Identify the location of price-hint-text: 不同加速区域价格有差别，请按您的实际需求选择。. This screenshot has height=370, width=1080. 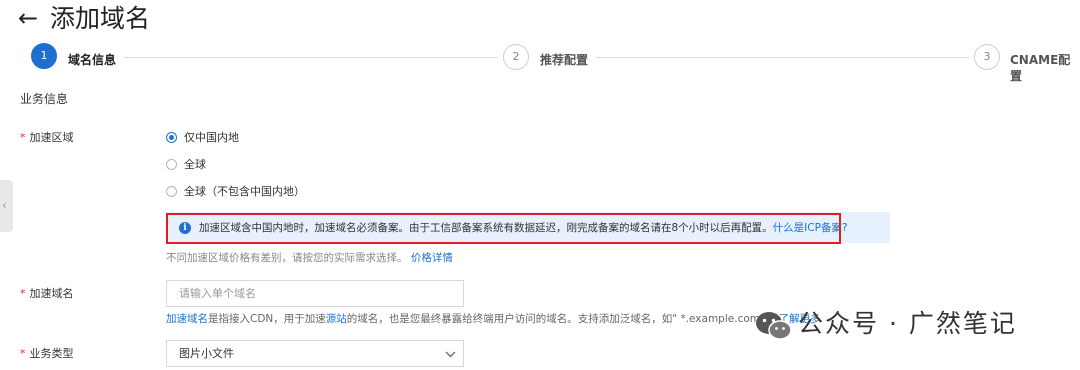
(287, 258).